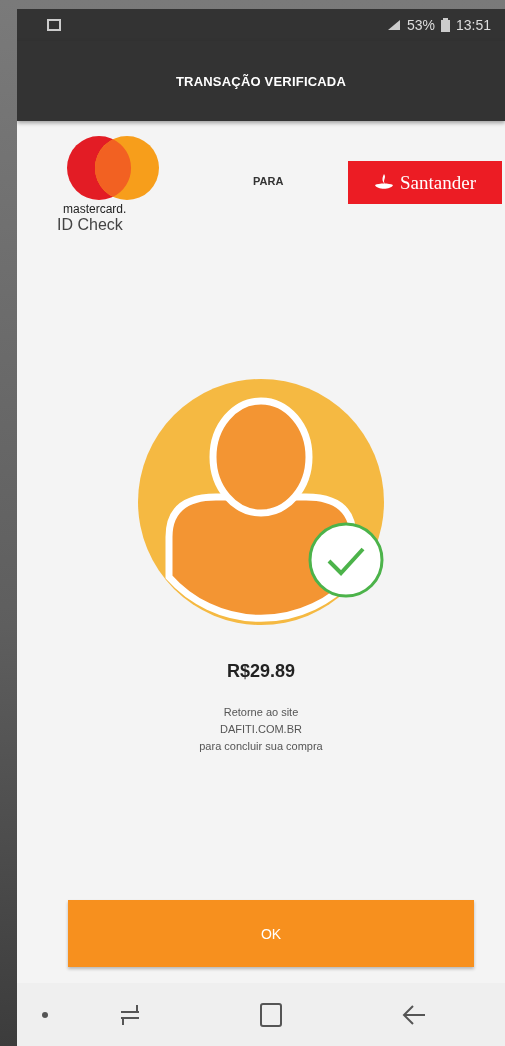 The height and width of the screenshot is (1046, 505). I want to click on screen-title: TRANSAÇÃO VERIFICADA, so click(261, 81).